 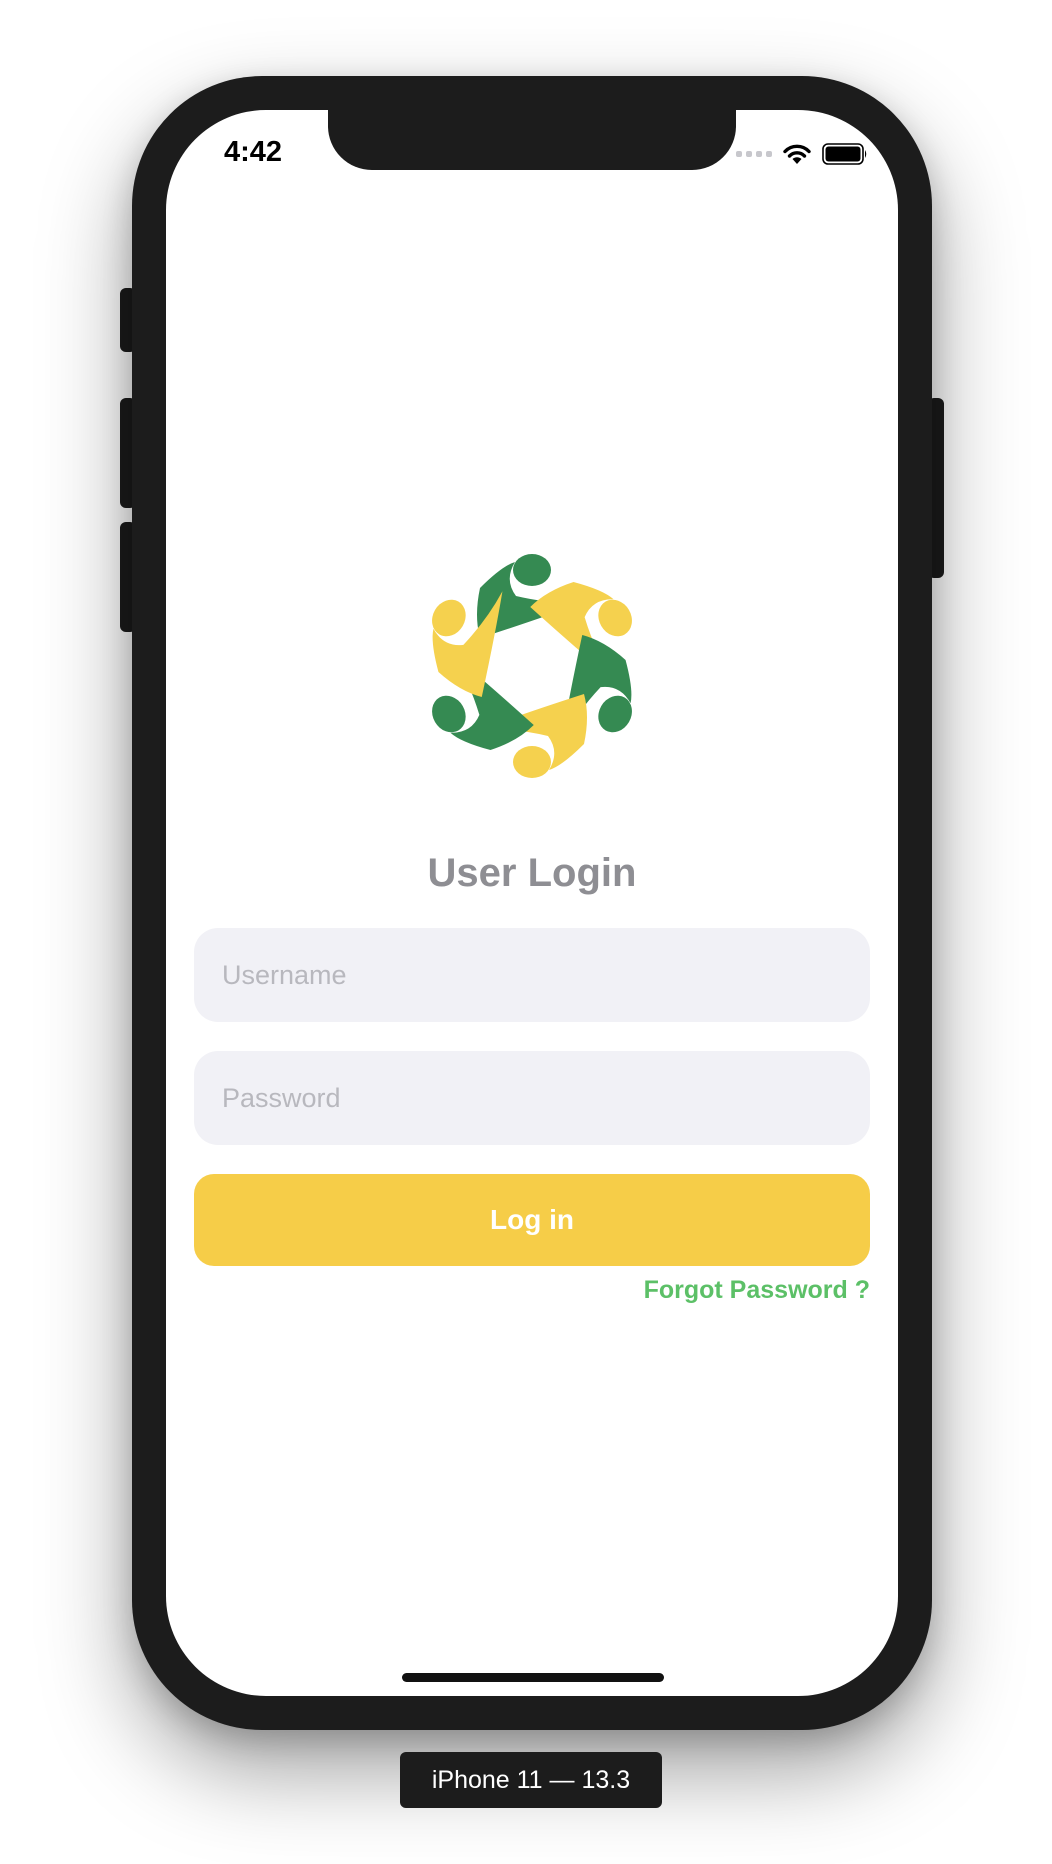 What do you see at coordinates (596, 687) in the screenshot?
I see `logo-figure-green` at bounding box center [596, 687].